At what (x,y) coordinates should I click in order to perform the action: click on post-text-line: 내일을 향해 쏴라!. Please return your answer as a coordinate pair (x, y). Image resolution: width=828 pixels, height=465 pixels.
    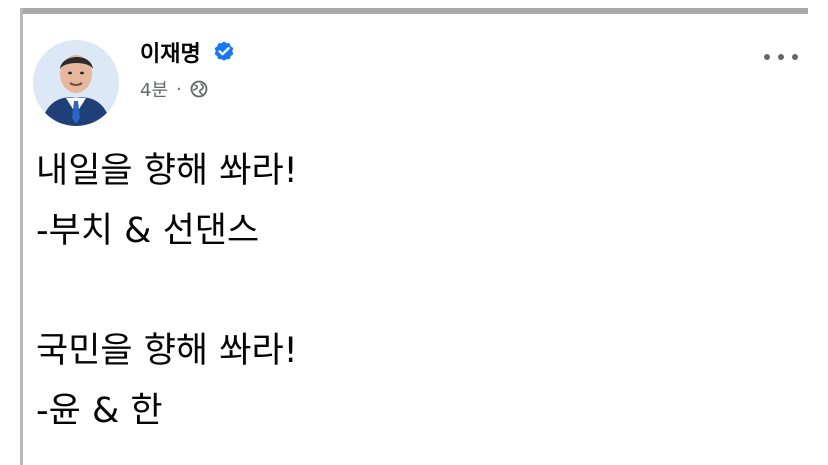
    Looking at the image, I should click on (167, 171).